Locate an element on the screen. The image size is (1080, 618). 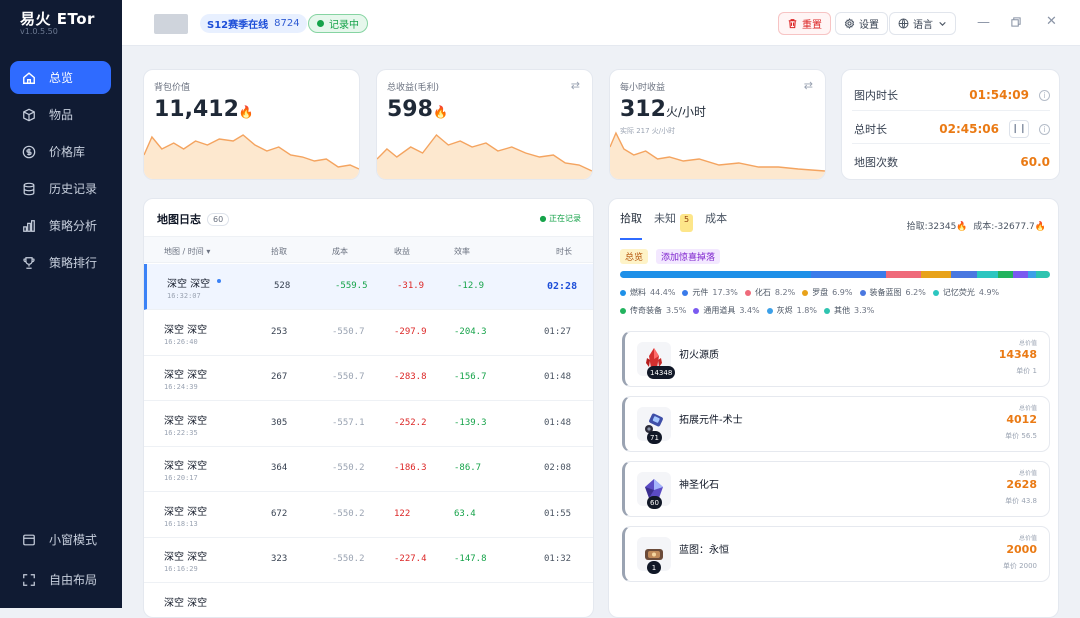
unit-value: 1 is located at coordinates (1035, 371).